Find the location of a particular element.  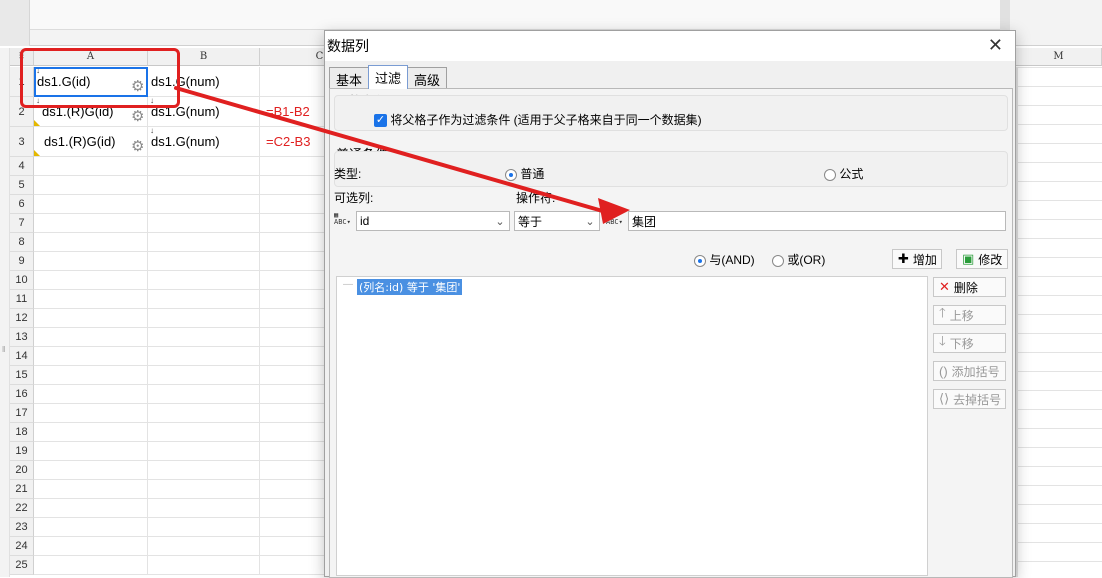

cell-c2: =B1-B2 is located at coordinates (295, 112).